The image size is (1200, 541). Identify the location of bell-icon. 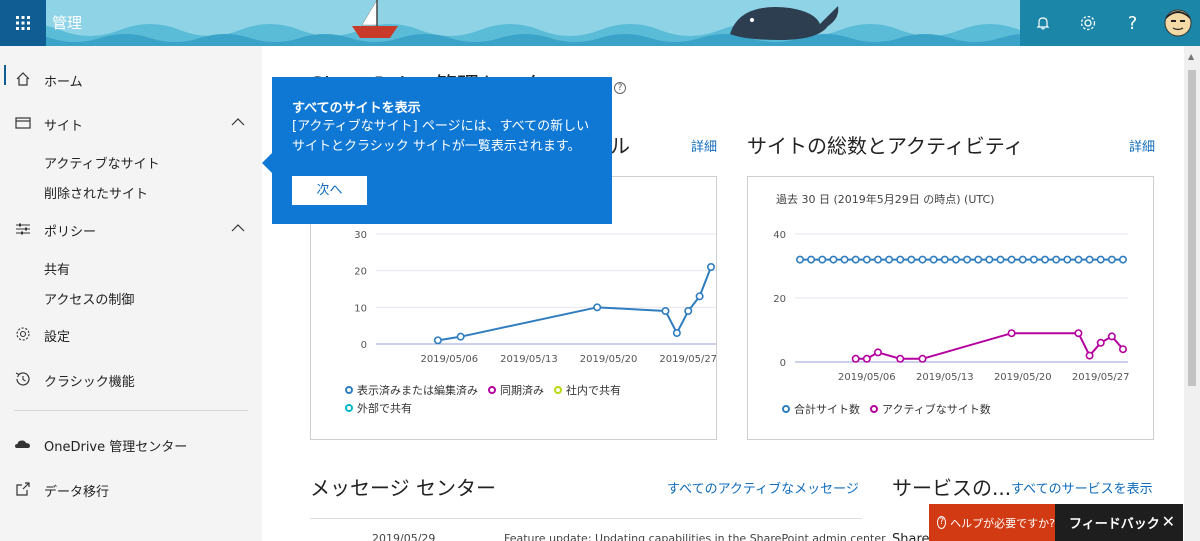
(1042, 23).